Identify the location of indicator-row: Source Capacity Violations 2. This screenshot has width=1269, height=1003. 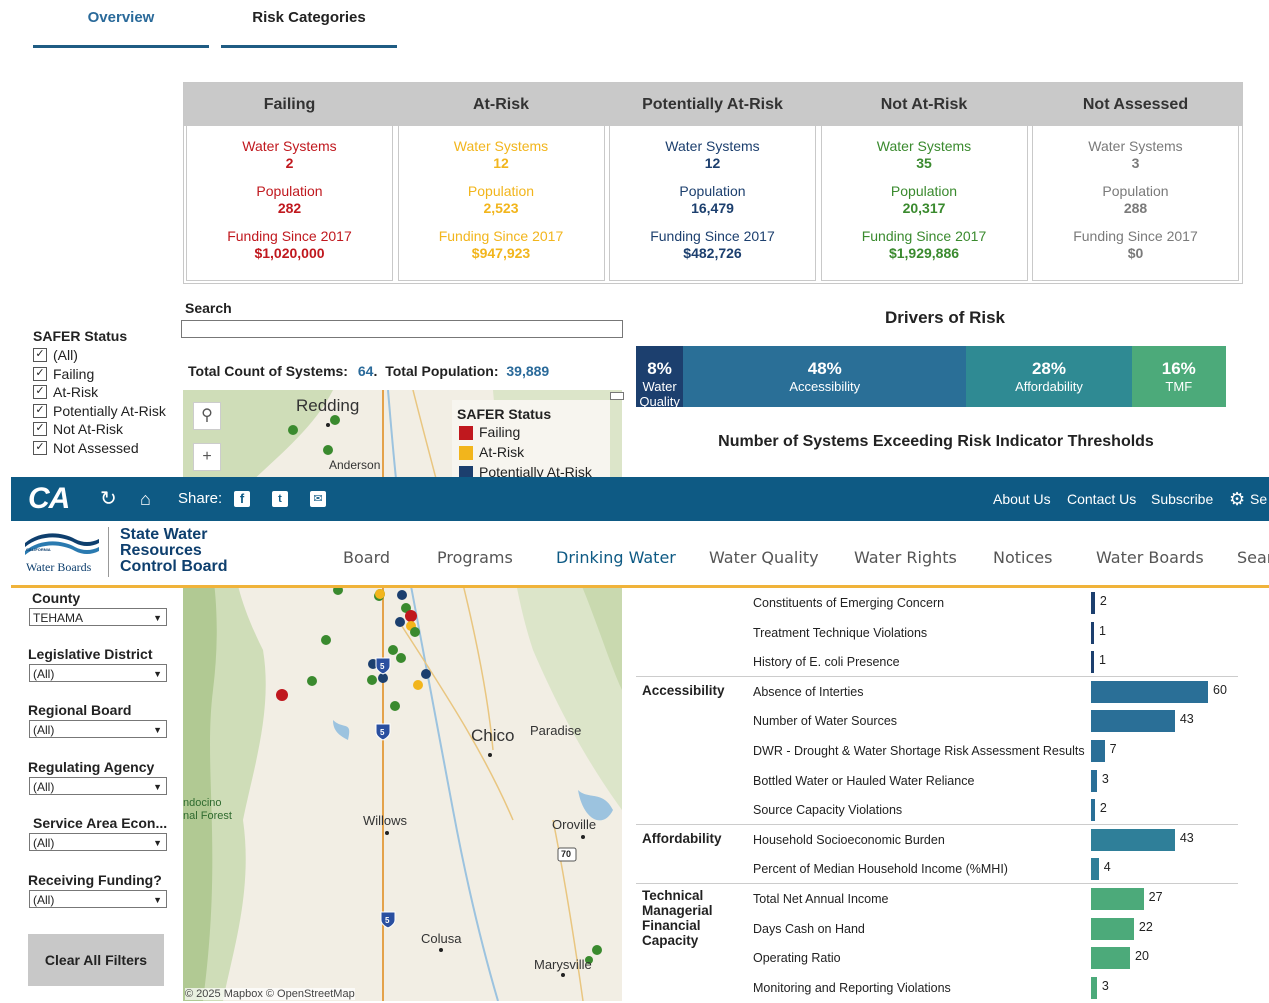
(937, 810).